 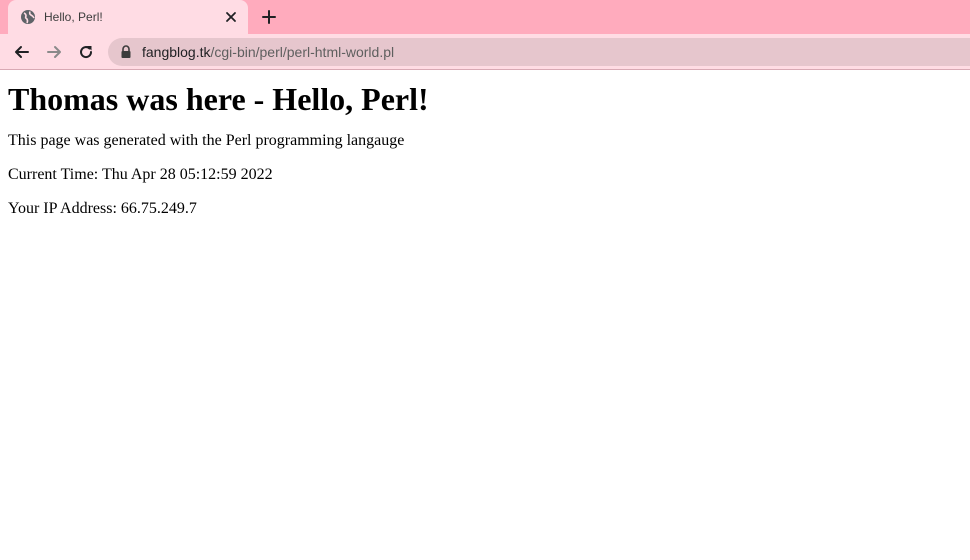 I want to click on reload-icon, so click(x=86, y=52).